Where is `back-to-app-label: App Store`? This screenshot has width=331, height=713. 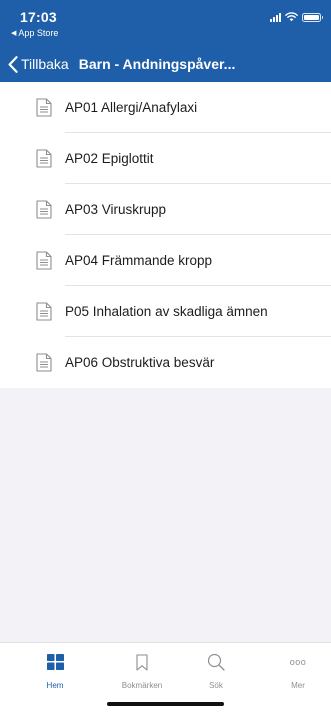 back-to-app-label: App Store is located at coordinates (38, 33).